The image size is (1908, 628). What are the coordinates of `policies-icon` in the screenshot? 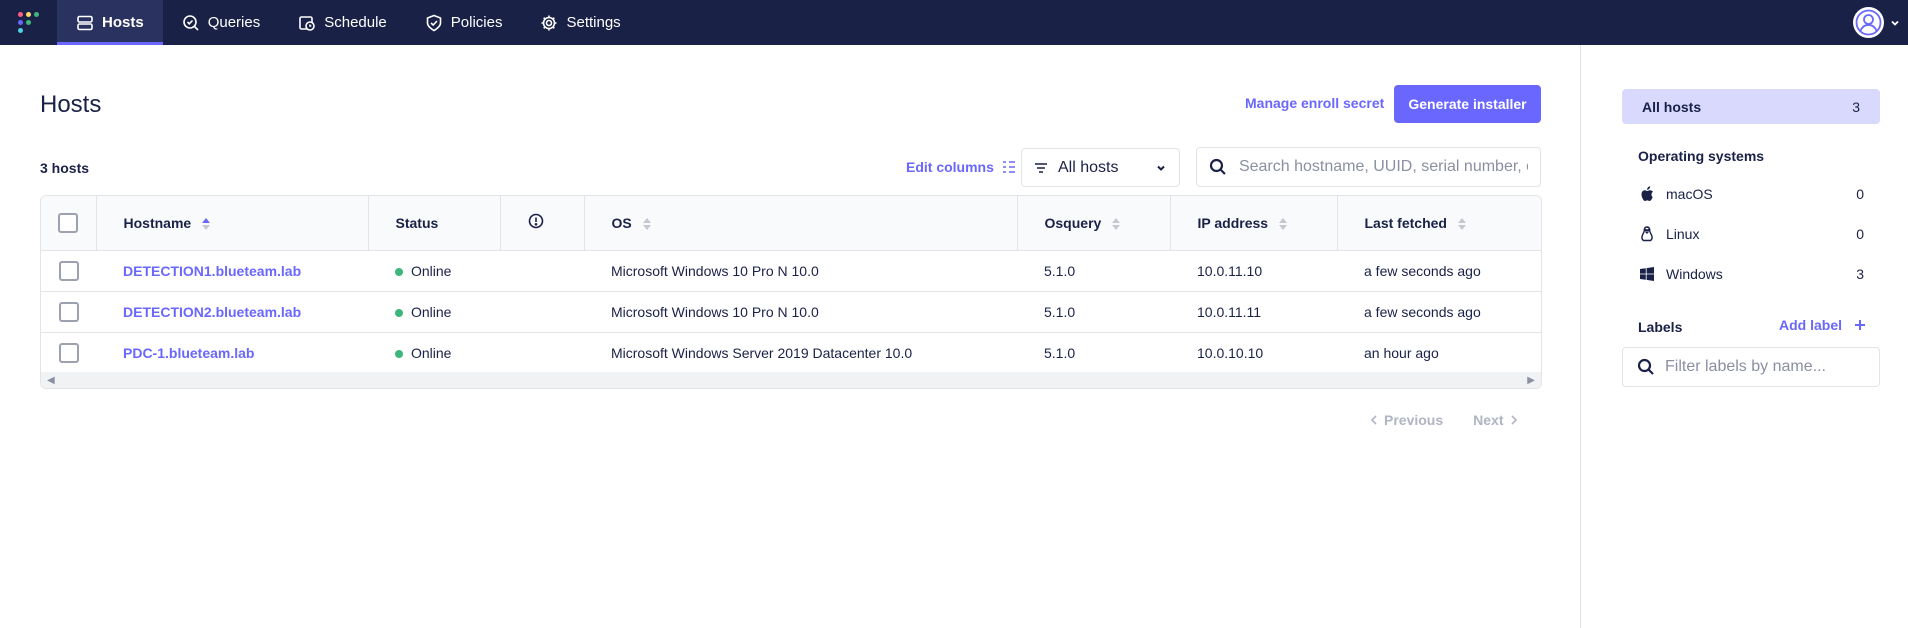 It's located at (434, 22).